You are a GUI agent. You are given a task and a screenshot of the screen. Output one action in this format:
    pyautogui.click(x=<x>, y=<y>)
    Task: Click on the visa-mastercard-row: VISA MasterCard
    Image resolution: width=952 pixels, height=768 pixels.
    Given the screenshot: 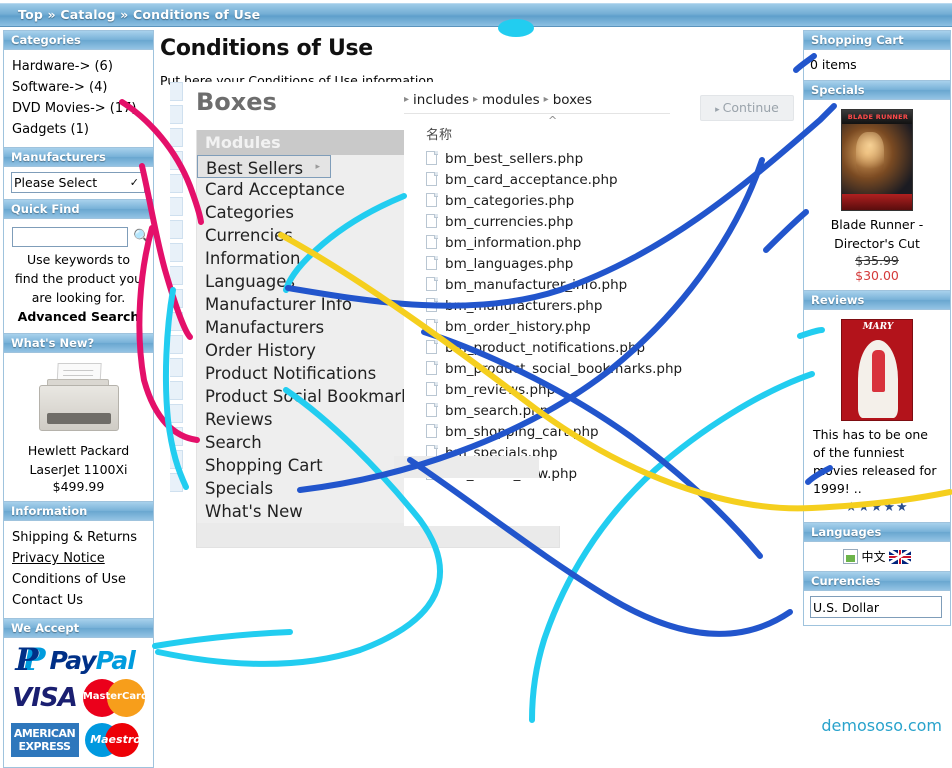 What is the action you would take?
    pyautogui.click(x=78, y=698)
    